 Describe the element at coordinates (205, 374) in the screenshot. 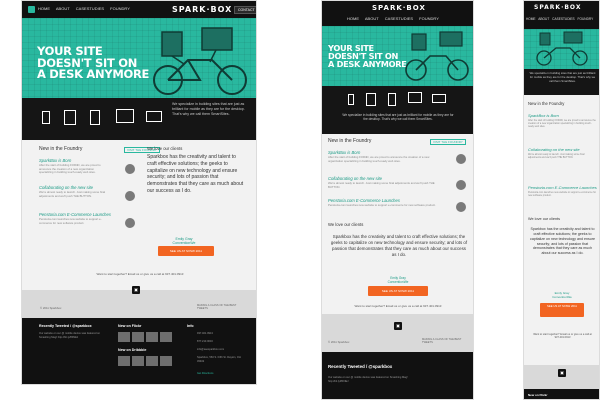

I see `directions-link: Get Directions` at that location.